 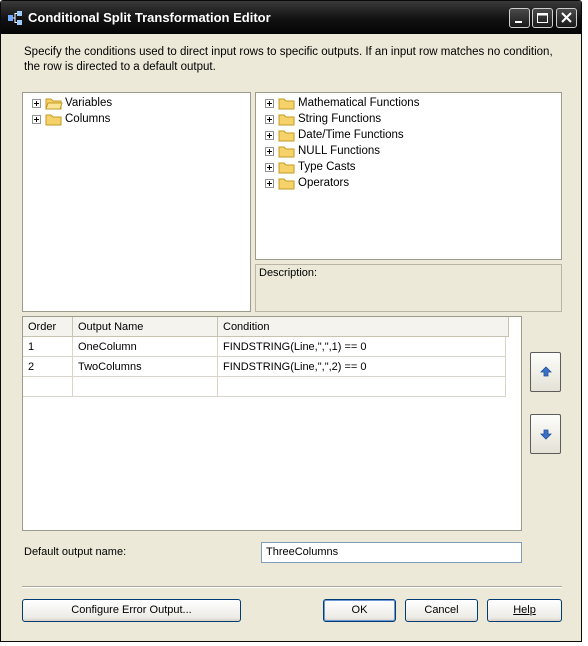 What do you see at coordinates (363, 327) in the screenshot?
I see `column-header-condition: Condition` at bounding box center [363, 327].